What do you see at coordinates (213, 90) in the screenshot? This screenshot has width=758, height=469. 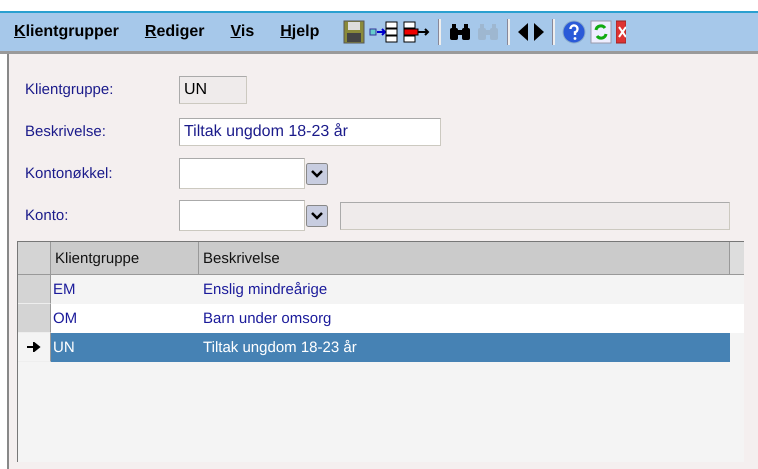 I see `readonly-field: UN` at bounding box center [213, 90].